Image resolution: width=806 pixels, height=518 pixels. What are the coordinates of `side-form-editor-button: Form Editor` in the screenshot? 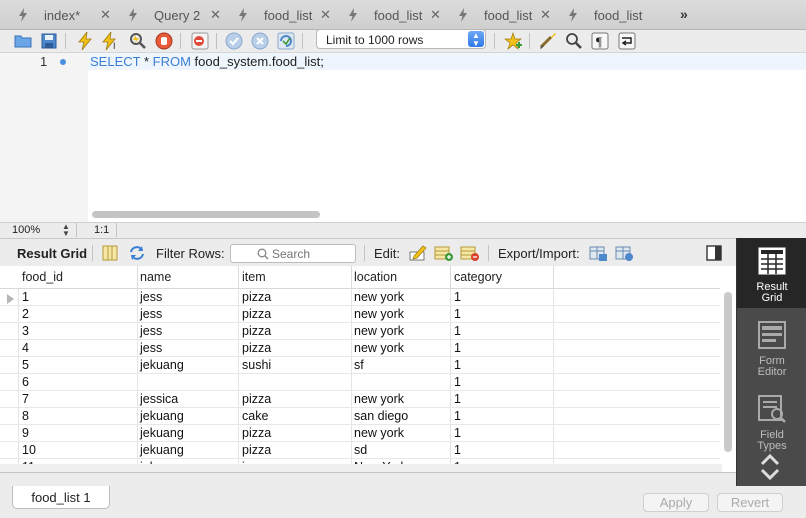 It's located at (771, 347).